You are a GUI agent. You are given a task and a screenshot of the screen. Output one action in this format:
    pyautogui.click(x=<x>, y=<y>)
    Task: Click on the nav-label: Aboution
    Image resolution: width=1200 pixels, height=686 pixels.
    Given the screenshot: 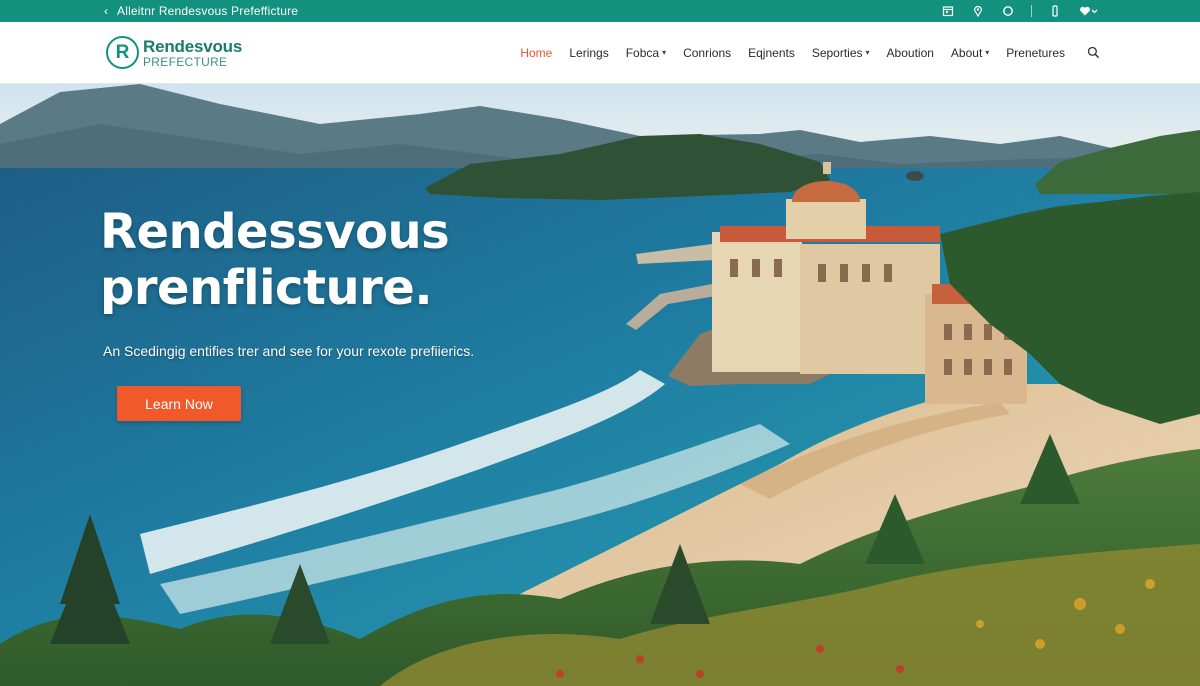 What is the action you would take?
    pyautogui.click(x=910, y=52)
    